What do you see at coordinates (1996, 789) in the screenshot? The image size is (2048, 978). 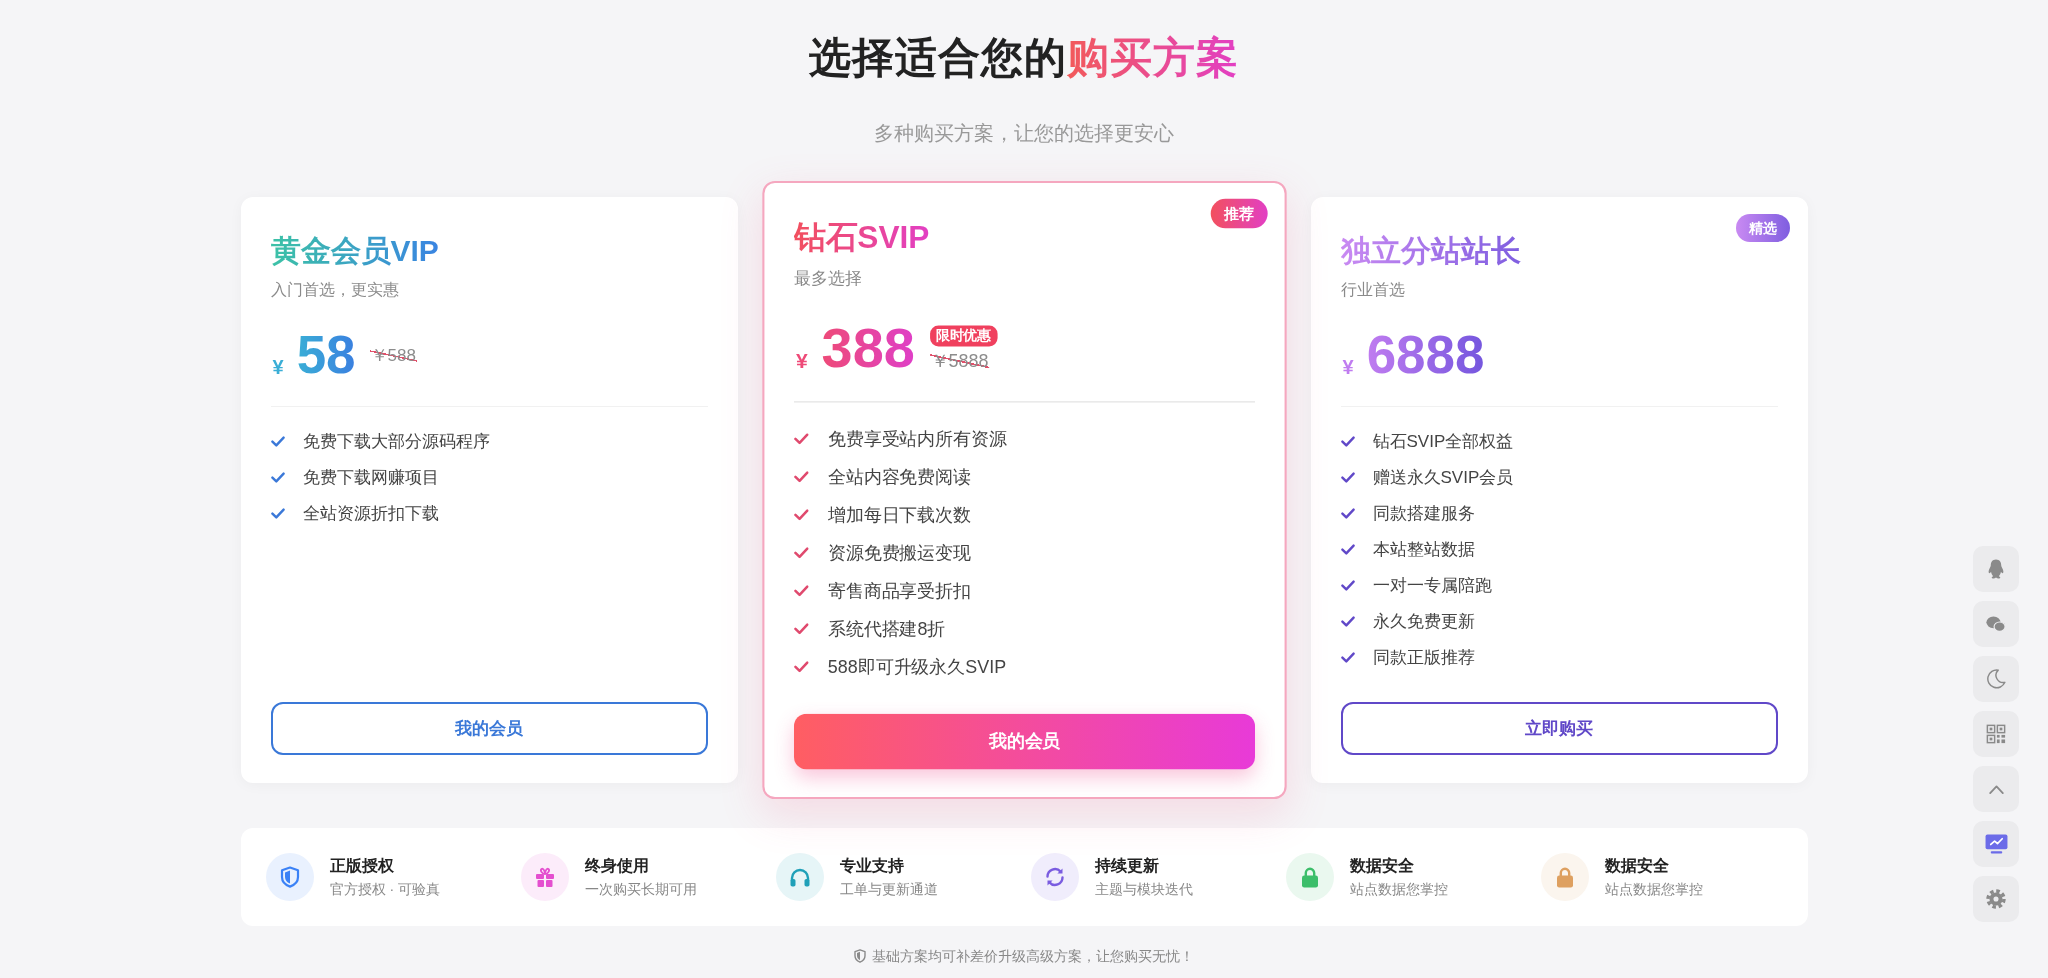 I see `chevron-up-icon` at bounding box center [1996, 789].